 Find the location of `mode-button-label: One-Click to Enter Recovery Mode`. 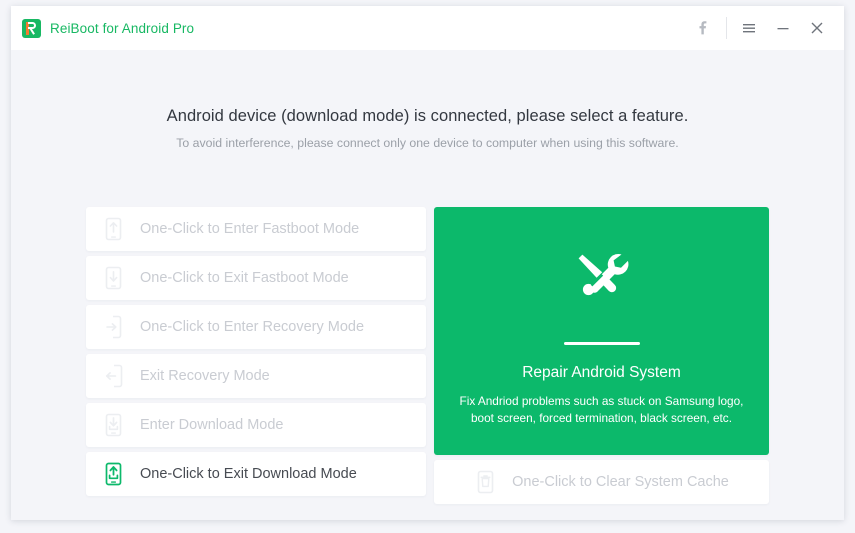

mode-button-label: One-Click to Enter Recovery Mode is located at coordinates (252, 327).